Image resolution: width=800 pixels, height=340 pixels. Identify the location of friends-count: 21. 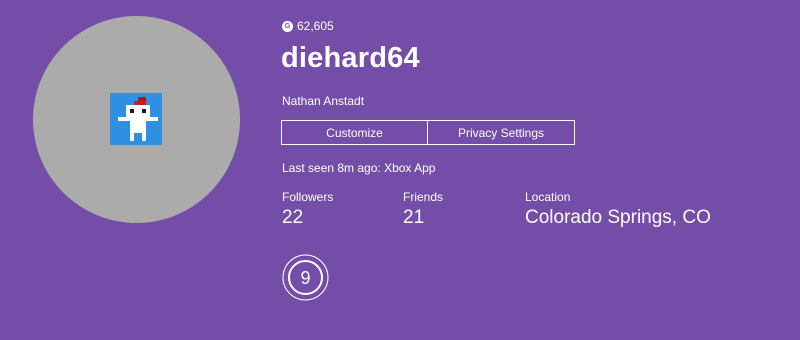
(413, 218).